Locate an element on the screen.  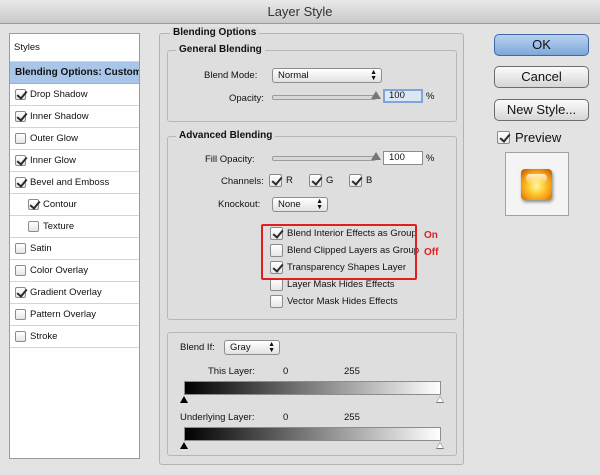
style-item-label: Pattern Overlay is located at coordinates (63, 314).